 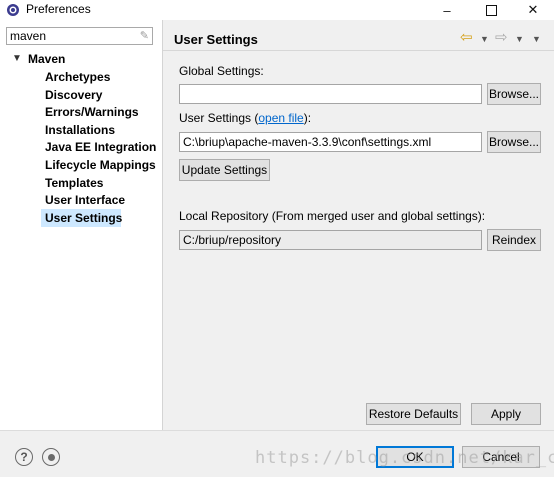 What do you see at coordinates (224, 170) in the screenshot?
I see `update-settings-button: Update Settings` at bounding box center [224, 170].